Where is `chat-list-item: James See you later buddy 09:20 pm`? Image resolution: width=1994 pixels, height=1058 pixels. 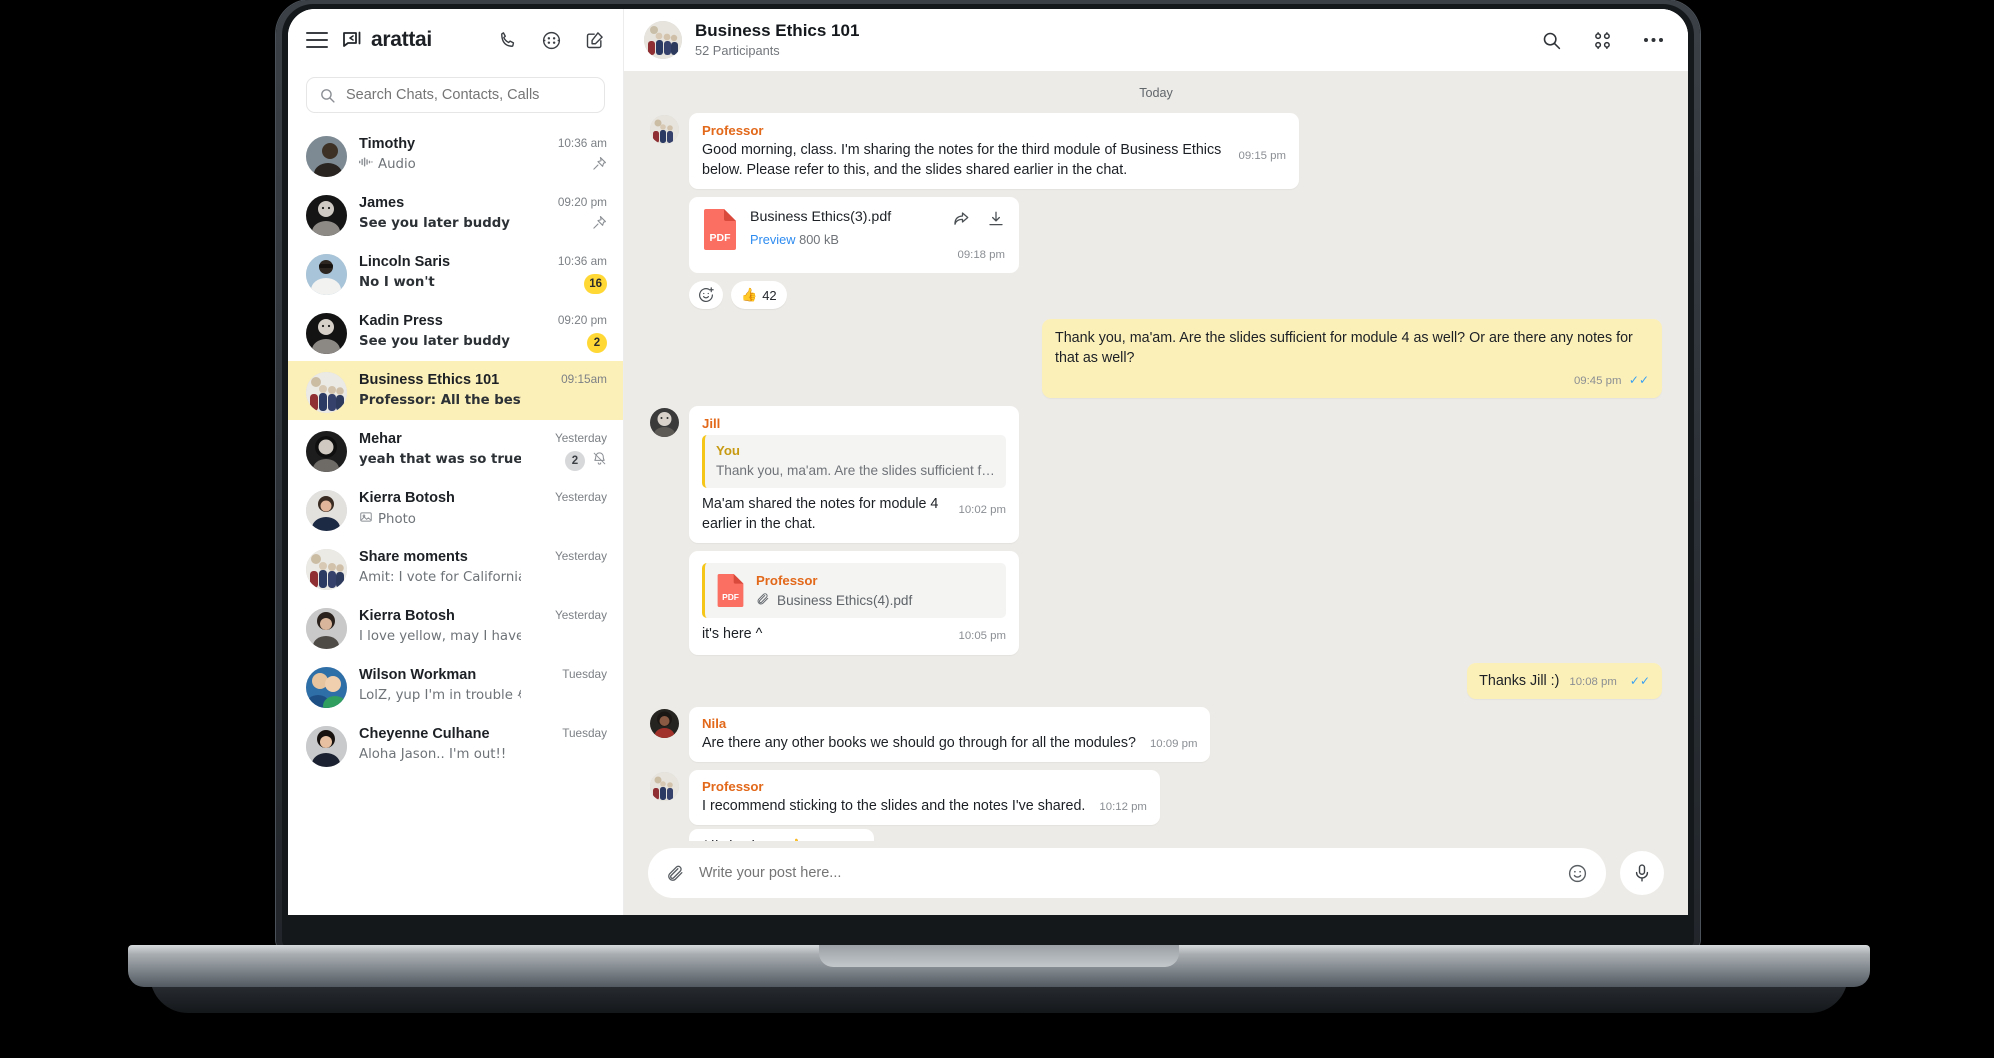
chat-list-item: James See you later buddy 09:20 pm is located at coordinates (455, 213).